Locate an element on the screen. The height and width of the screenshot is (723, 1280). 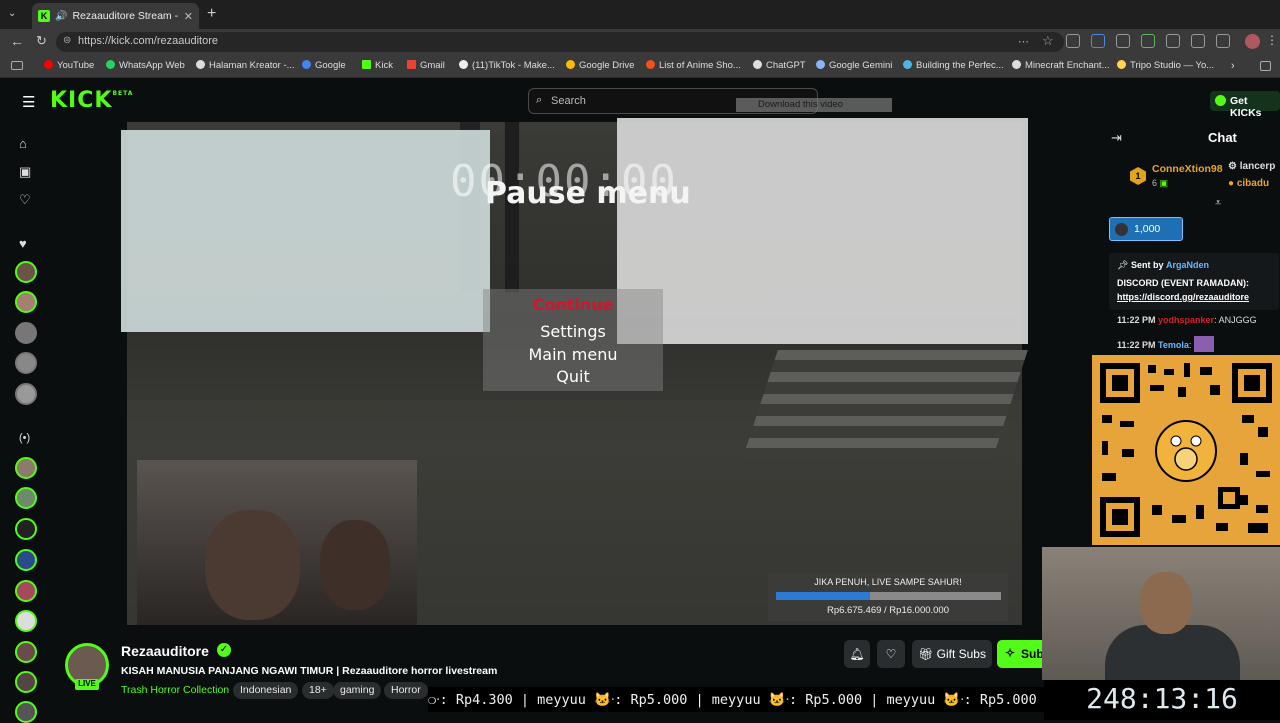
download-video-overlay: Download this video is located at coordinates (814, 105).